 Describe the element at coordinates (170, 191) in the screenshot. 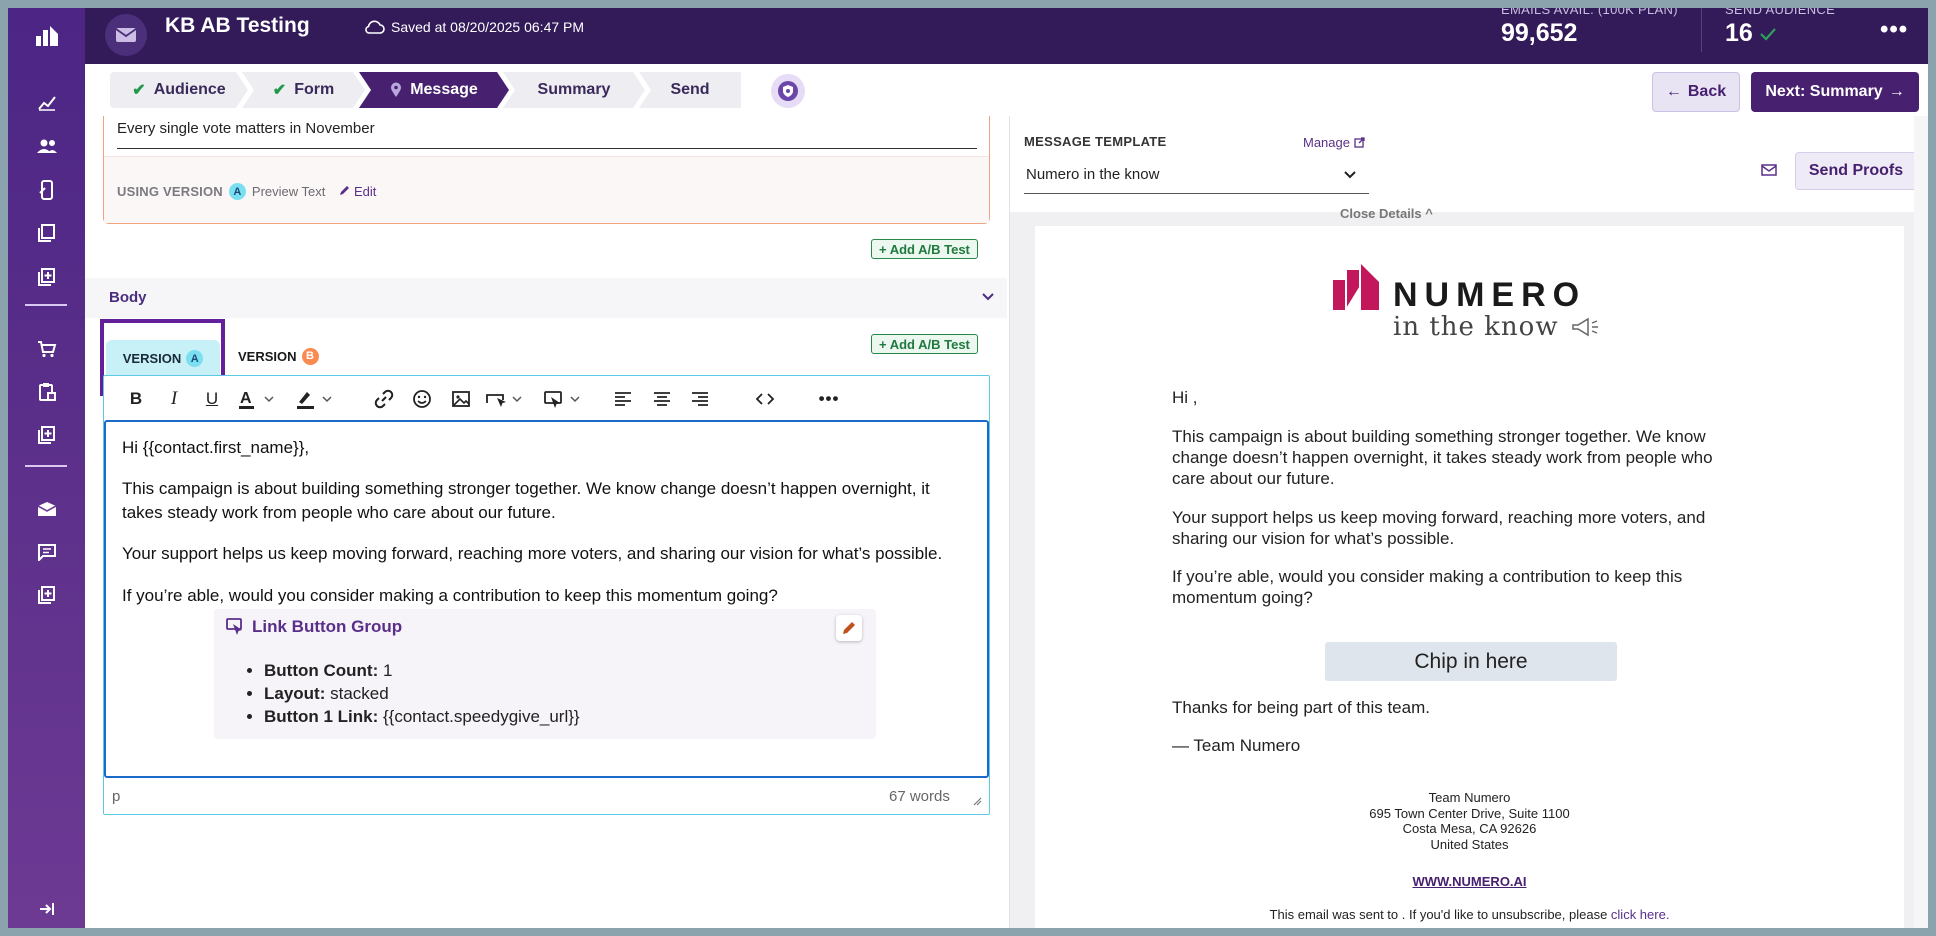

I see `using-version-label: USING VERSION` at that location.